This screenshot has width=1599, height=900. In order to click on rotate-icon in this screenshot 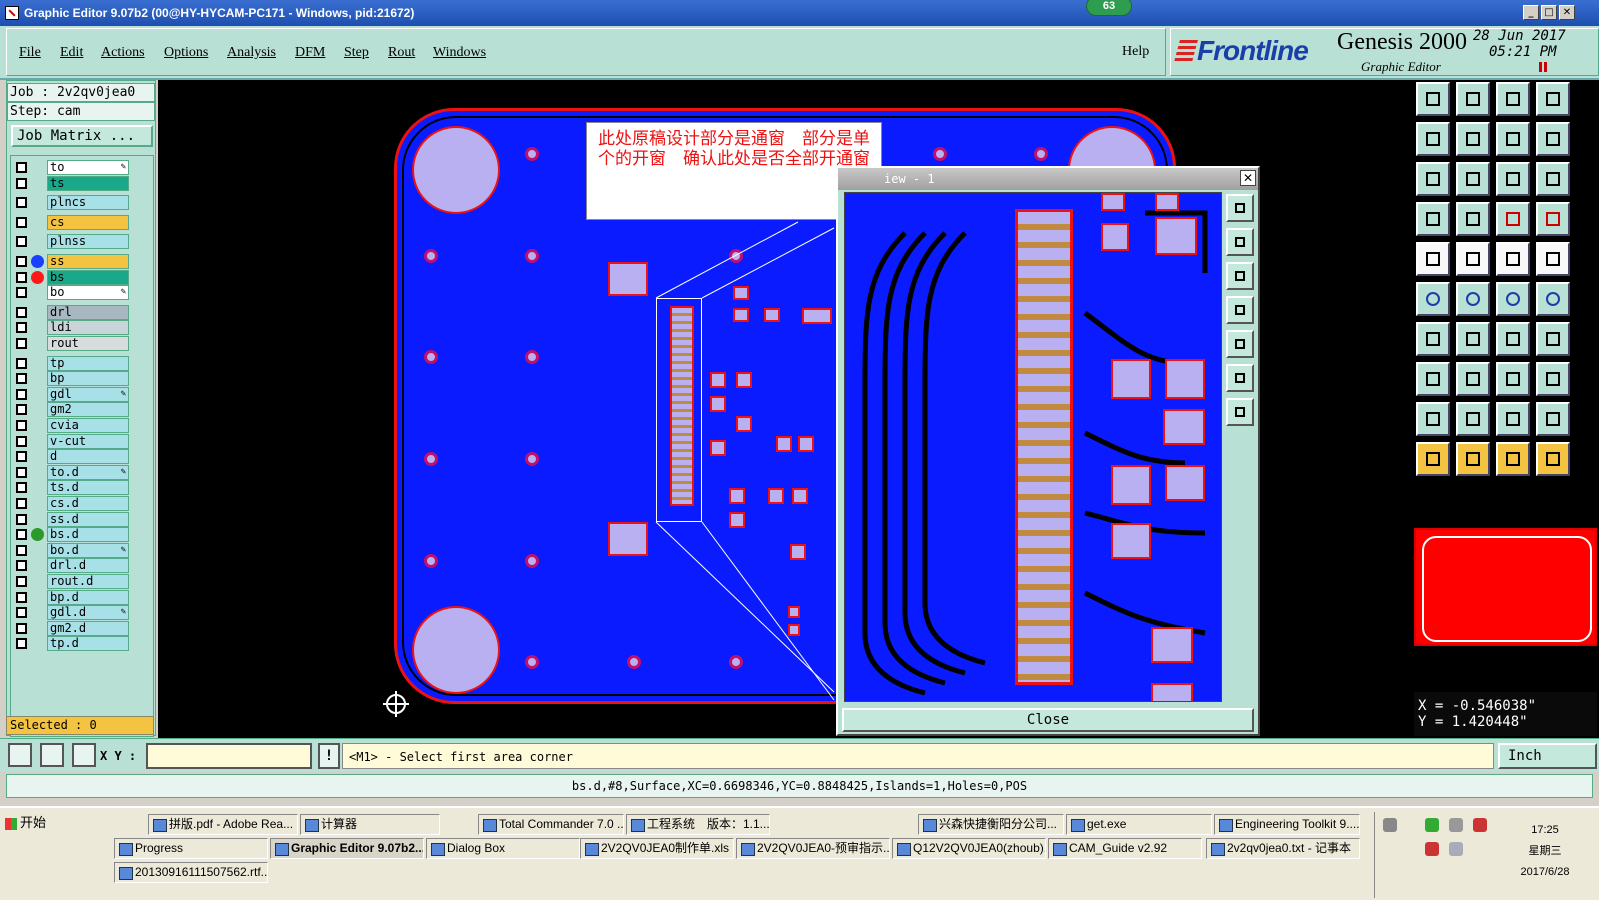, I will do `click(1513, 339)`.